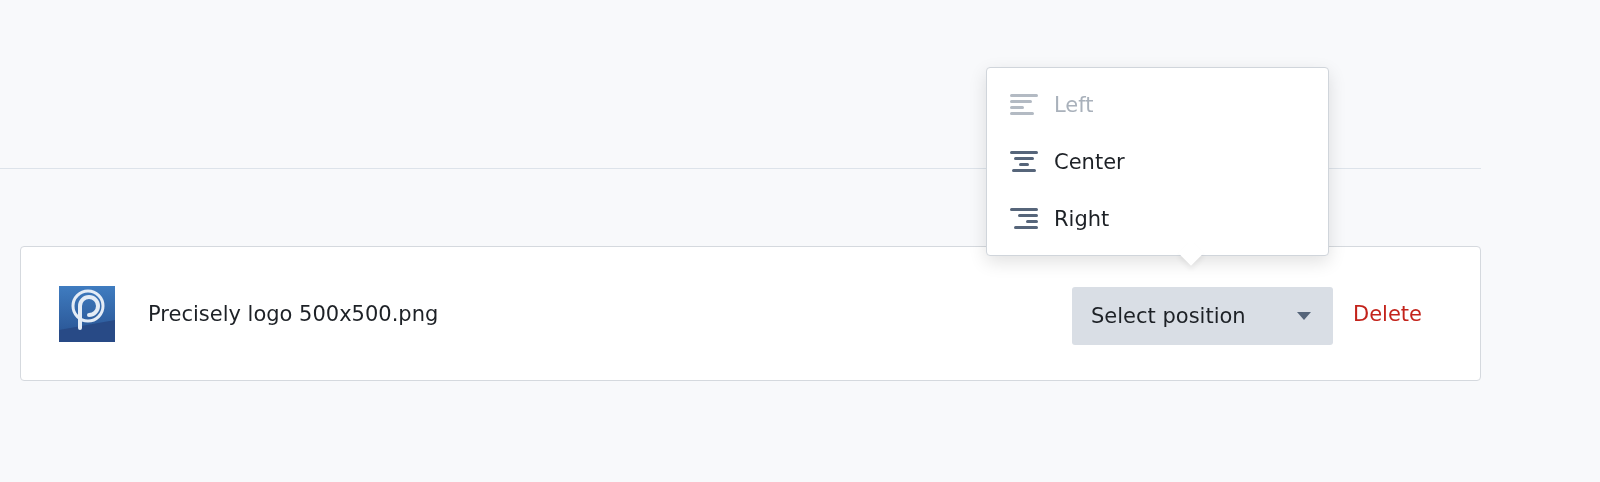 The width and height of the screenshot is (1600, 482). What do you see at coordinates (1202, 315) in the screenshot?
I see `position-dropdown: Select position` at bounding box center [1202, 315].